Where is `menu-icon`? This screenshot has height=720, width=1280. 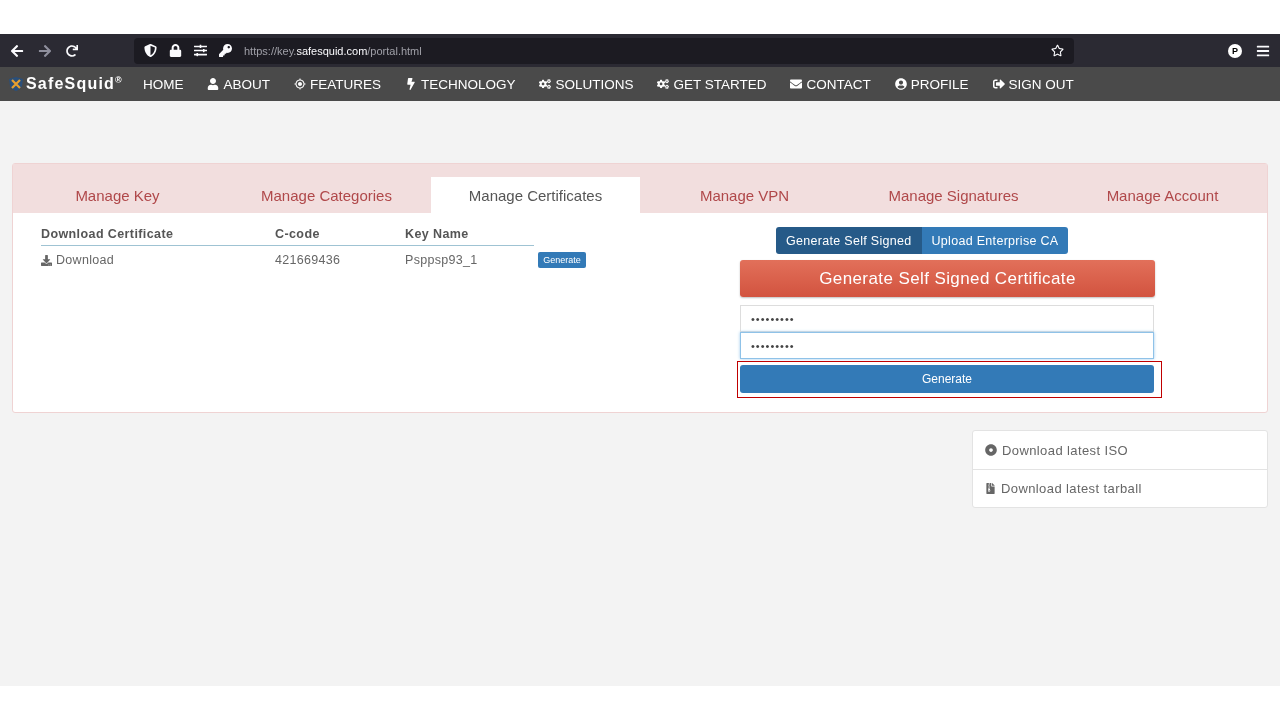
menu-icon is located at coordinates (1263, 50).